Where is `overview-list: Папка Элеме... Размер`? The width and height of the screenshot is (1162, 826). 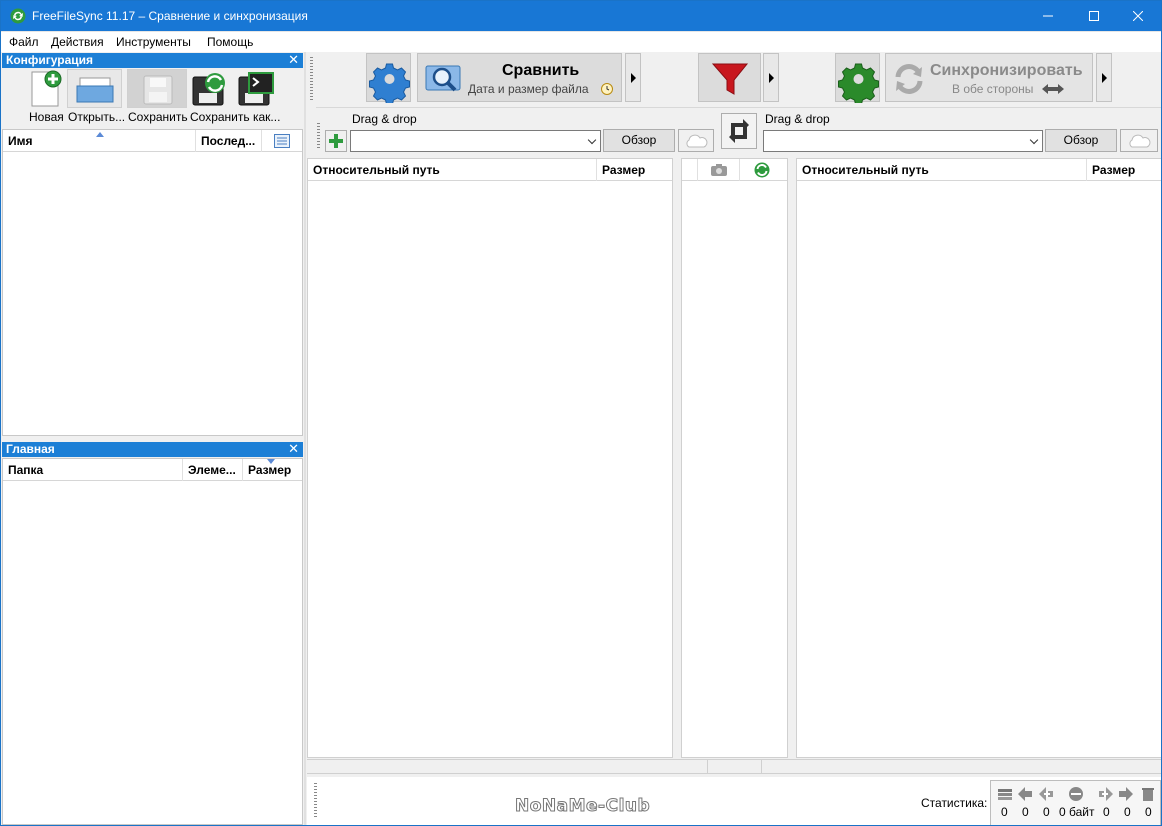
overview-list: Папка Элеме... Размер is located at coordinates (152, 641).